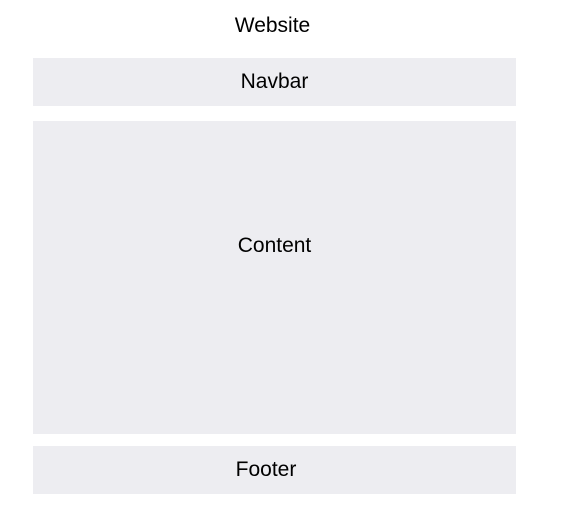 The image size is (572, 529). What do you see at coordinates (266, 469) in the screenshot?
I see `footer-label: Footer` at bounding box center [266, 469].